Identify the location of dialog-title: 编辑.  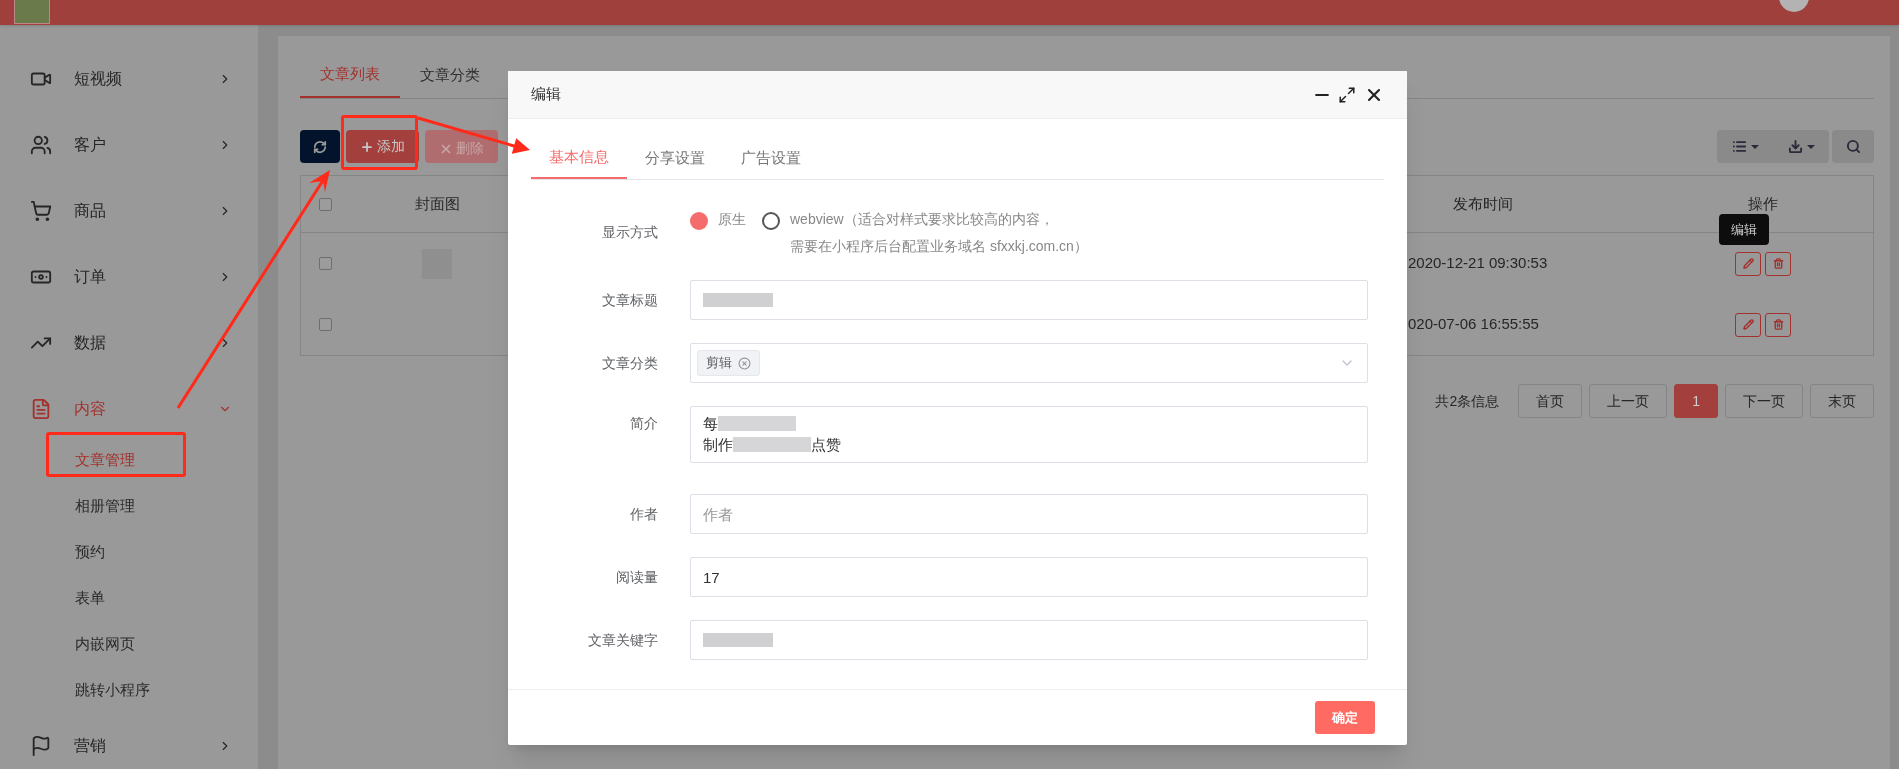
(546, 94).